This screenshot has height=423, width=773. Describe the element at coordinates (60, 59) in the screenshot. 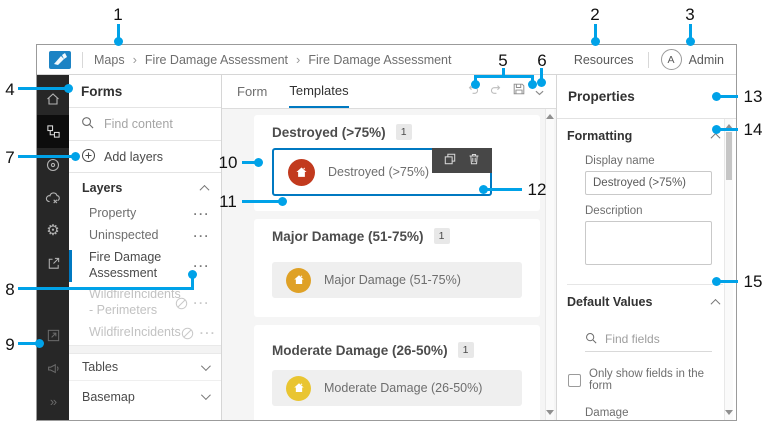

I see `field-maps-logo` at that location.